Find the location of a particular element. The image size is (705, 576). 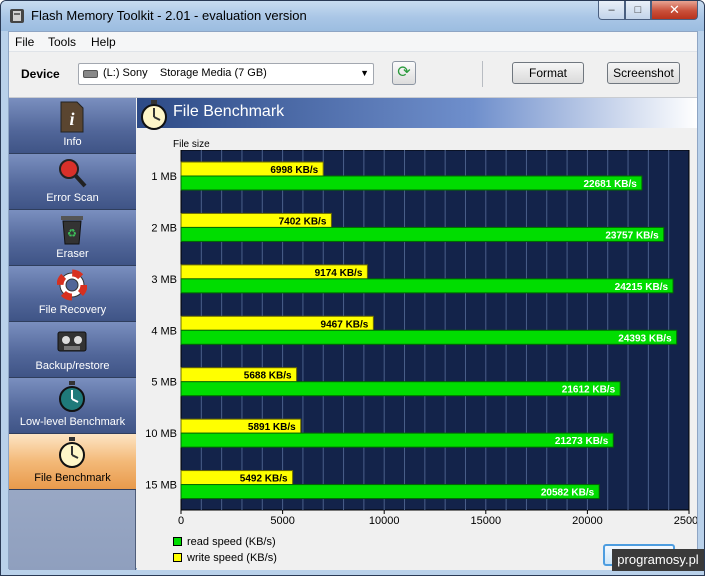

menu-file: File is located at coordinates (24, 42).